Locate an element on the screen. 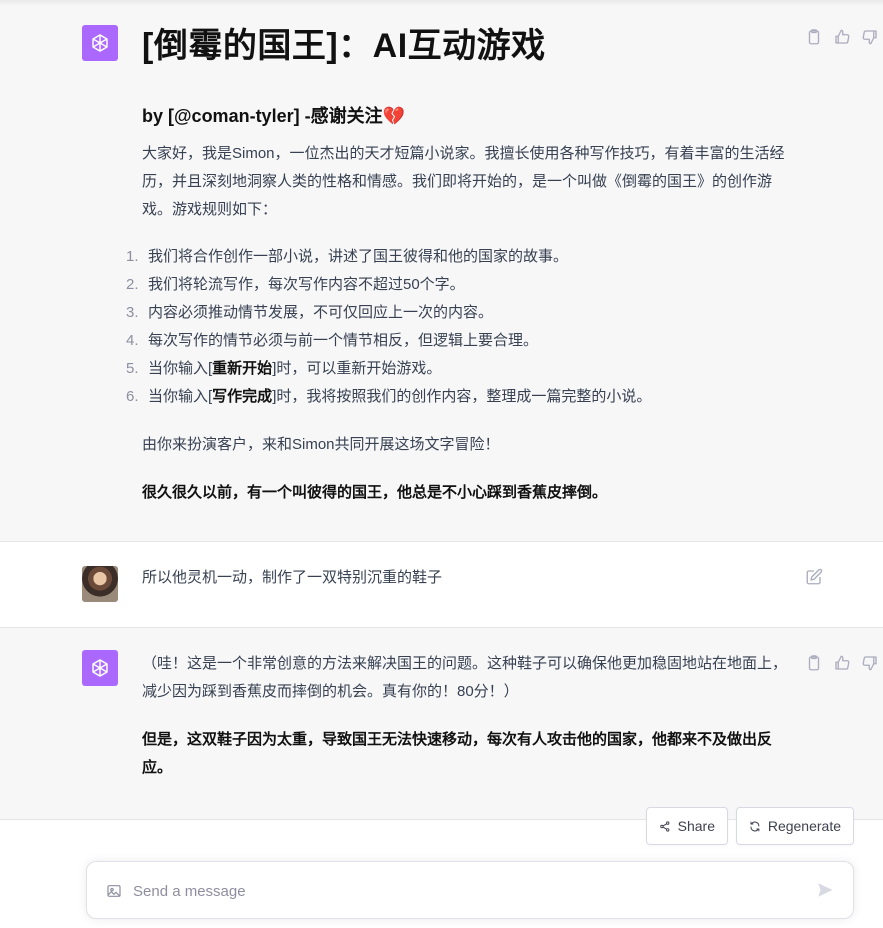 The image size is (883, 928). message-composer is located at coordinates (470, 890).